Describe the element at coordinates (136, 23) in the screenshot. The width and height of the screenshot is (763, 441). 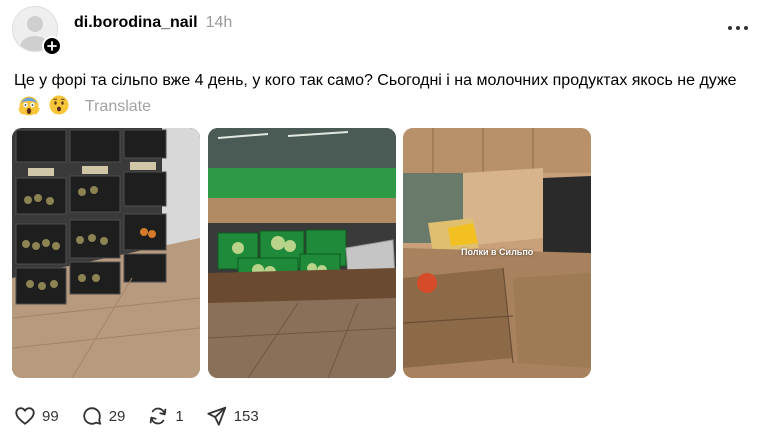
I see `username-link: di.borodina_nail` at that location.